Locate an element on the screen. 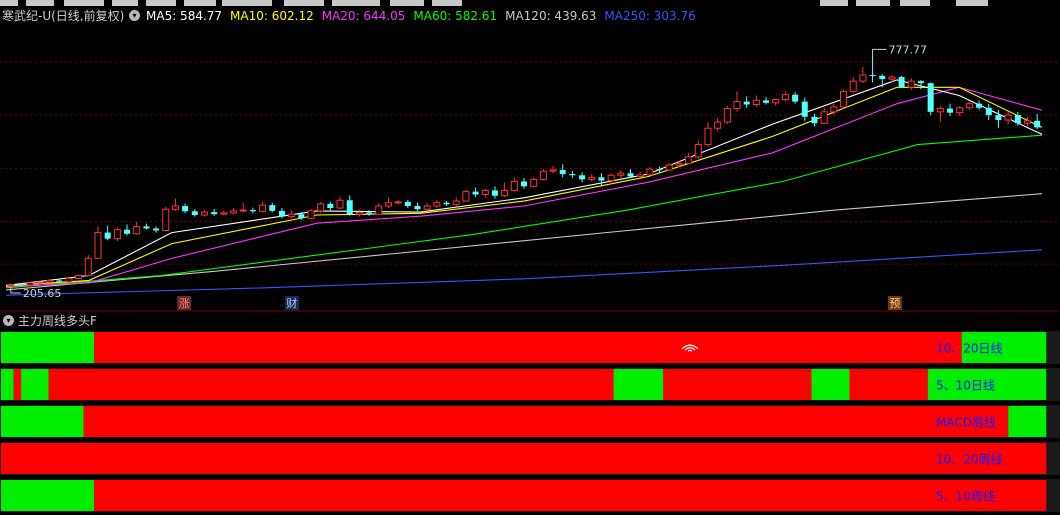  signal-row-label: 10、20周线 is located at coordinates (969, 460).